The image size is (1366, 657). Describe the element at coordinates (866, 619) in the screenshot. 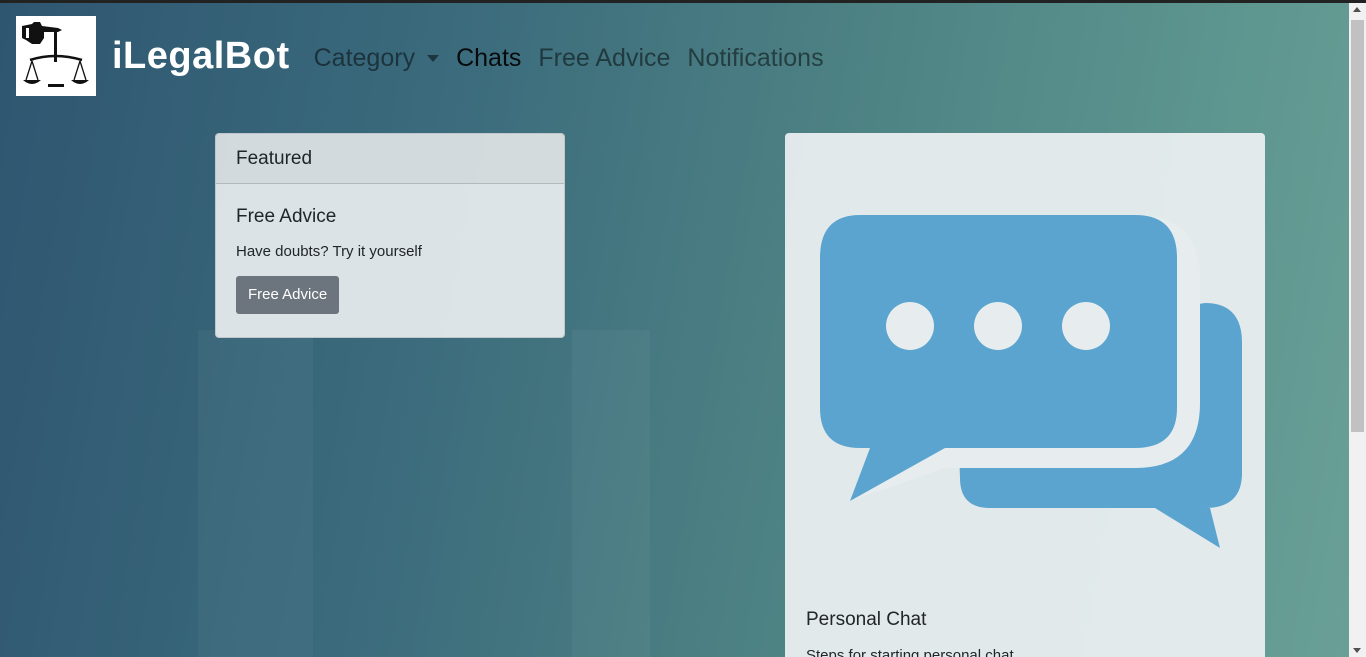

I see `card-title: Personal Chat` at that location.